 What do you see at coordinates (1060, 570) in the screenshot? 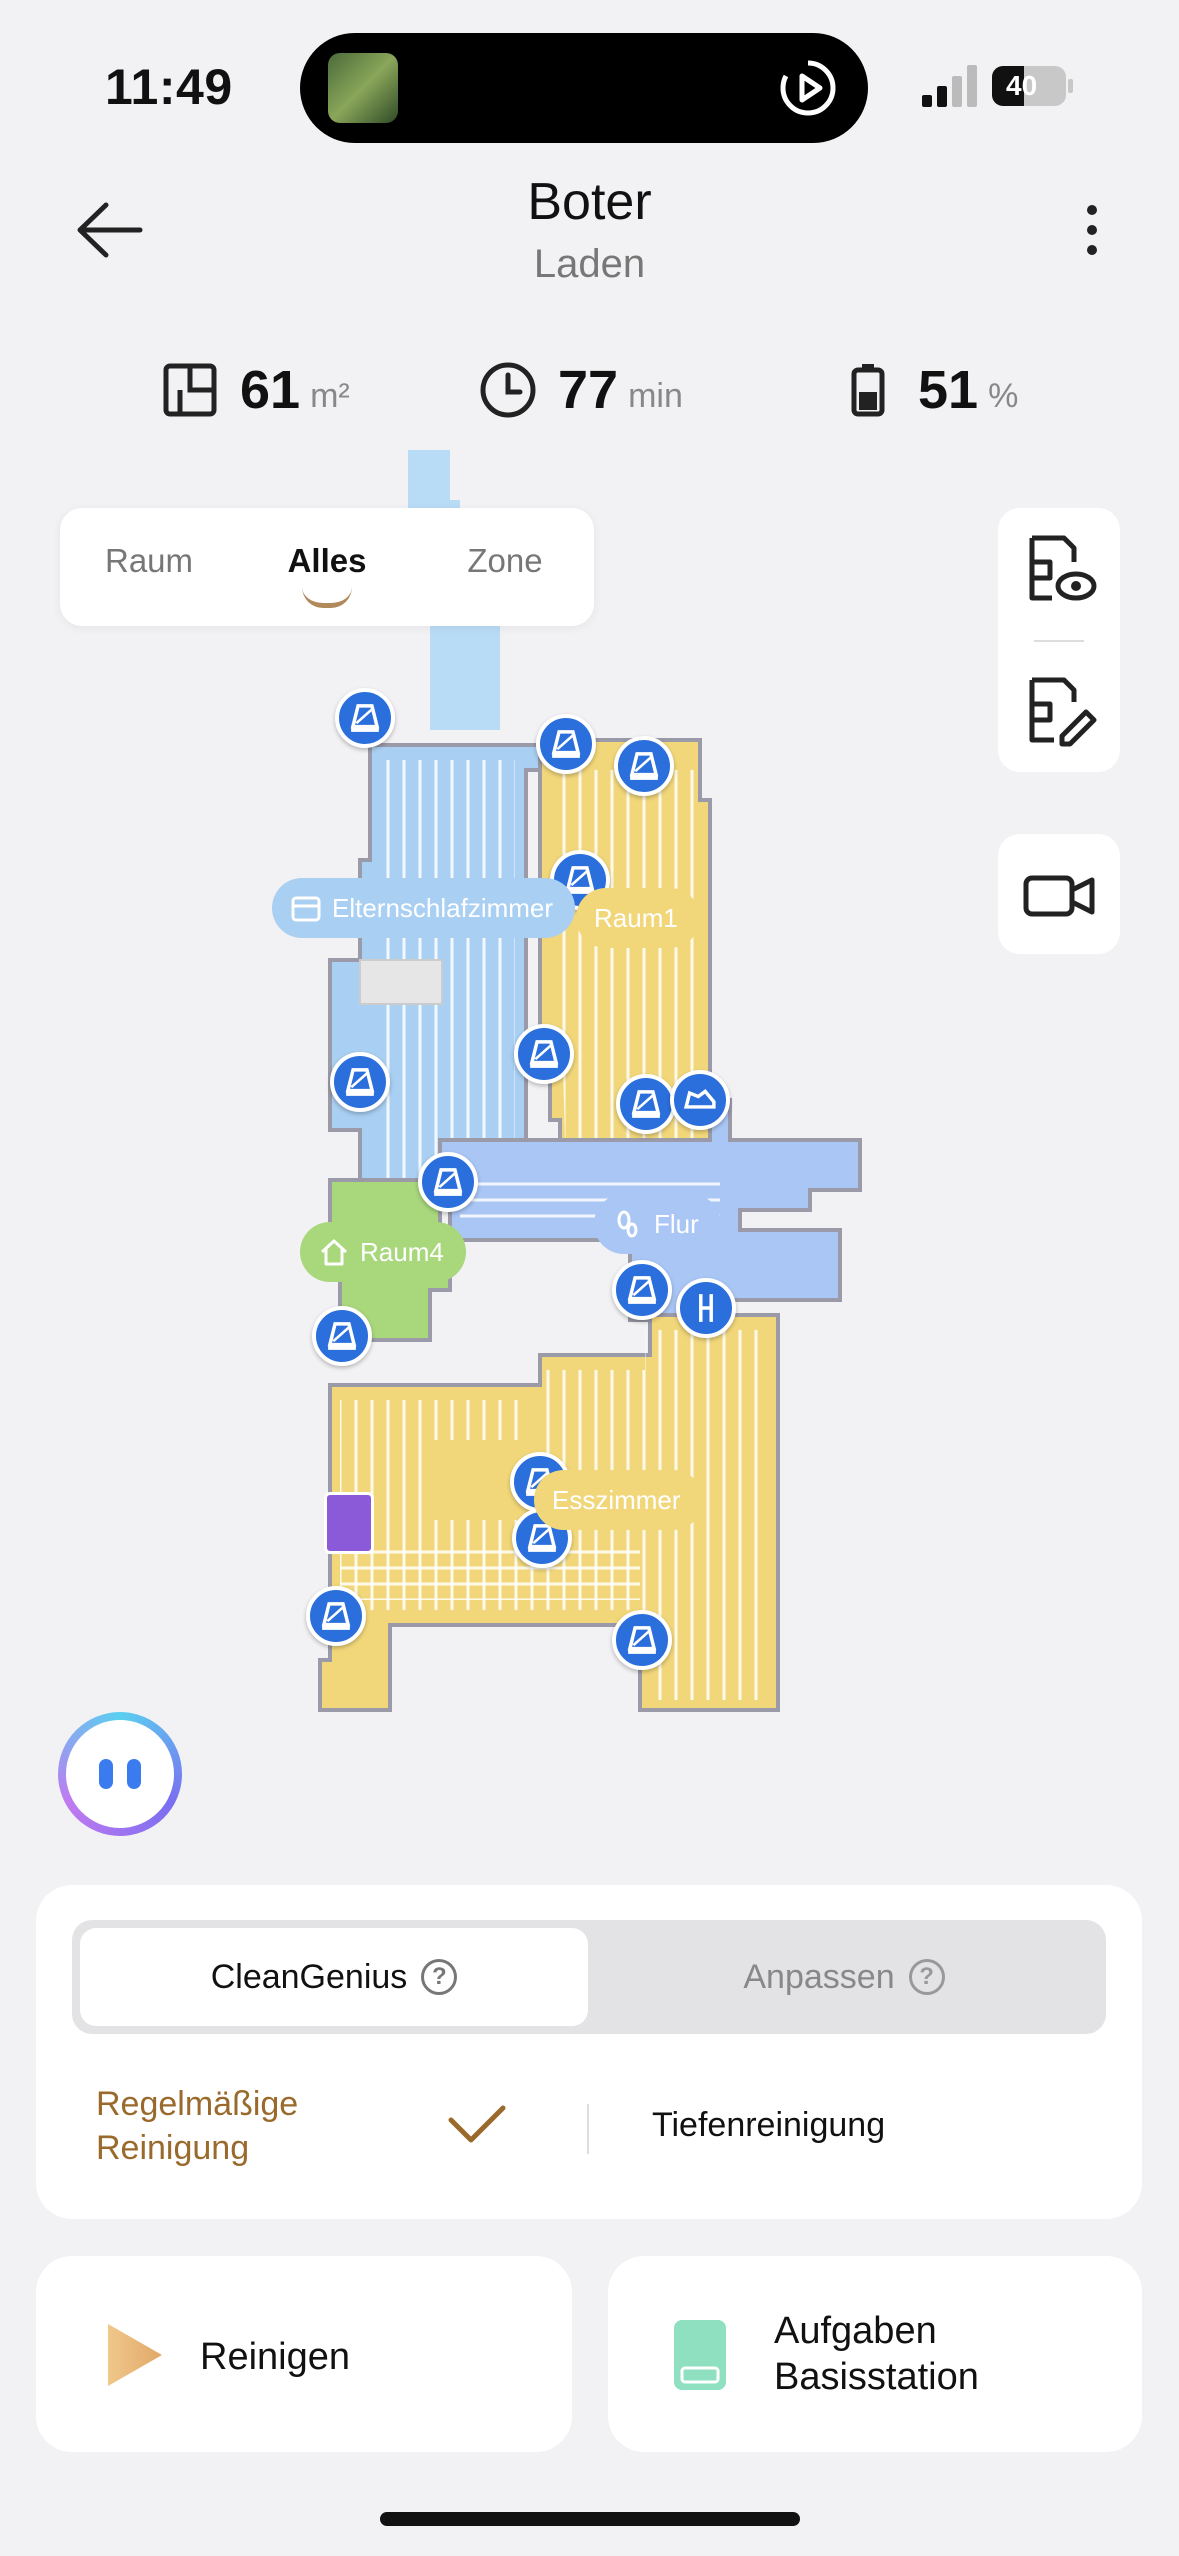
I see `view-map-icon` at bounding box center [1060, 570].